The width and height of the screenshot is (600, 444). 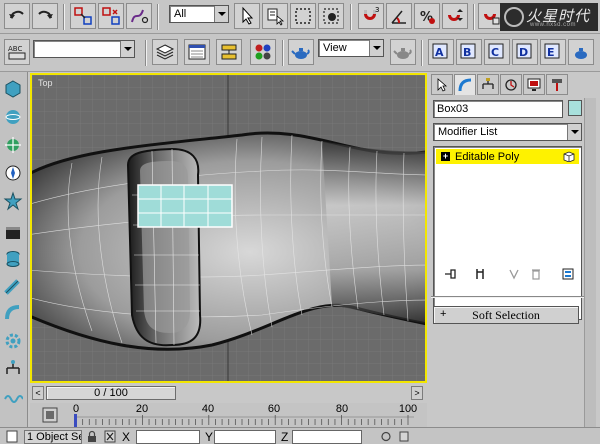 I want to click on expand-plus-icon: +, so click(x=445, y=156).